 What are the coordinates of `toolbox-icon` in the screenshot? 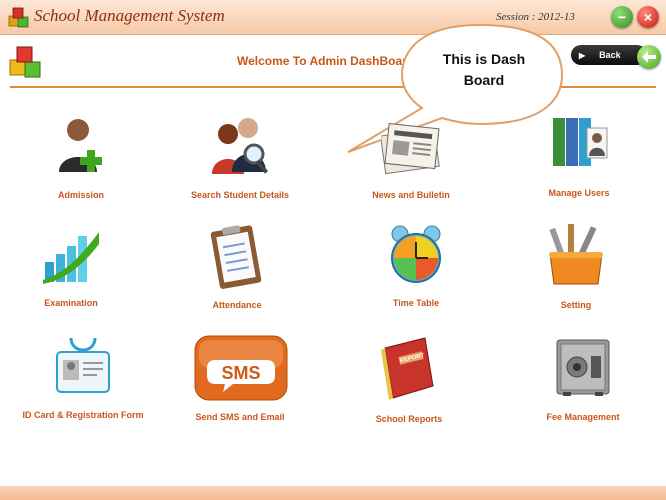 It's located at (576, 254).